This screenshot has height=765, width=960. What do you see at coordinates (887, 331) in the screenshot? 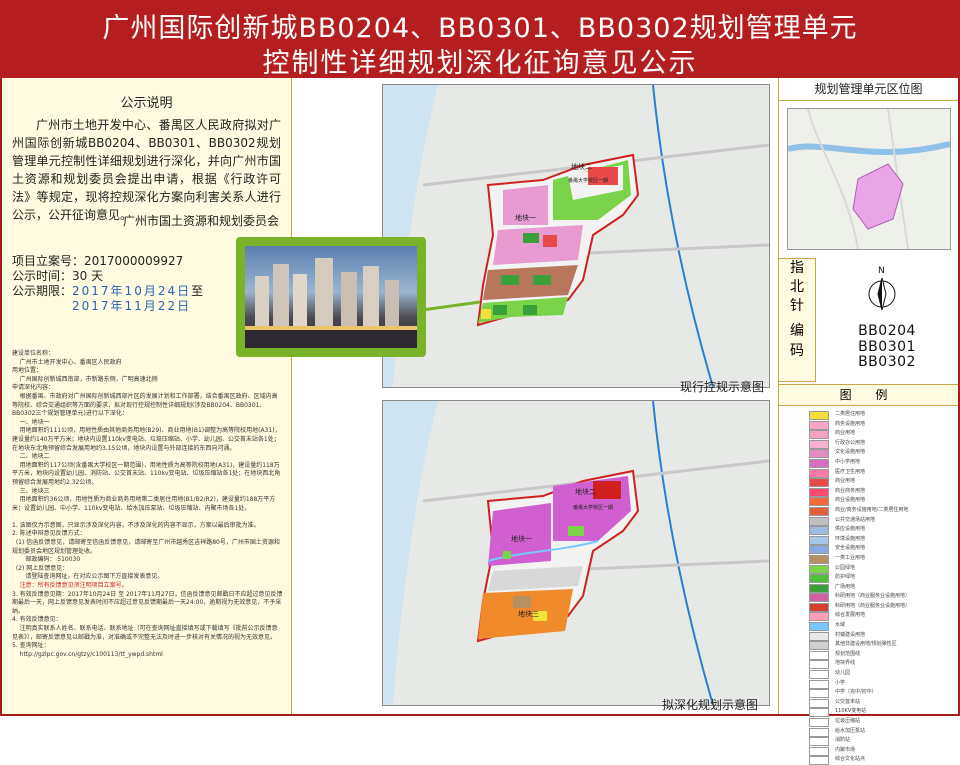
I see `unit-code: BB0204` at bounding box center [887, 331].